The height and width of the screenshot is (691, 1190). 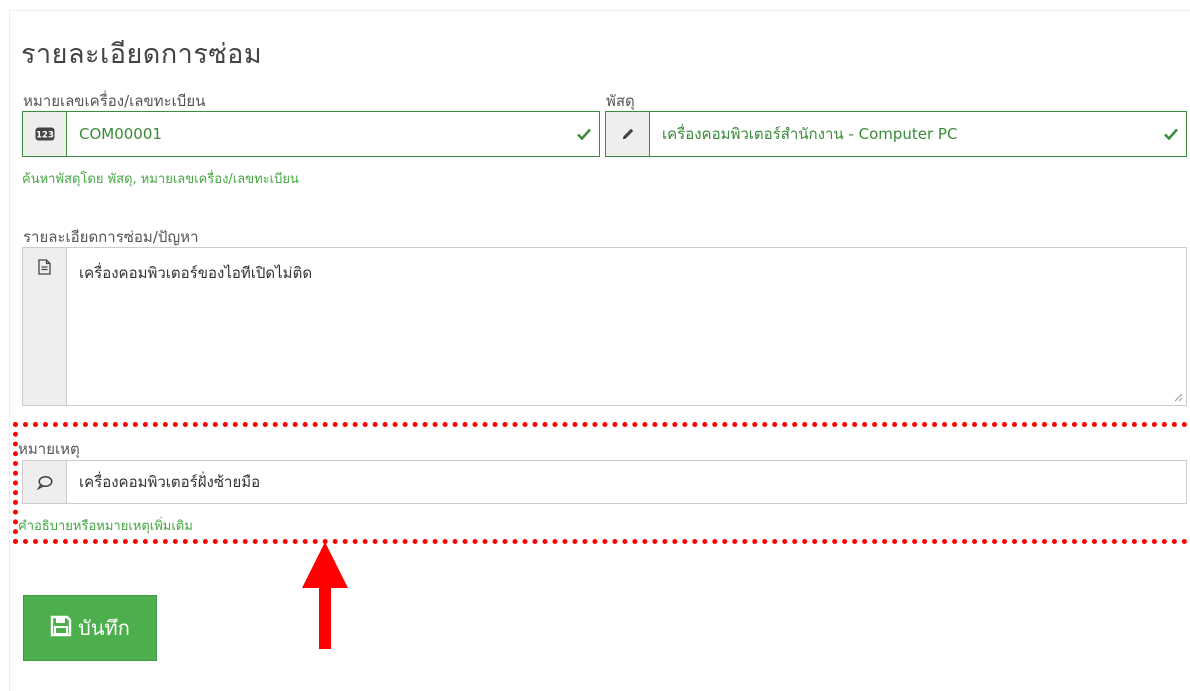 I want to click on svg-text: 123, so click(x=45, y=136).